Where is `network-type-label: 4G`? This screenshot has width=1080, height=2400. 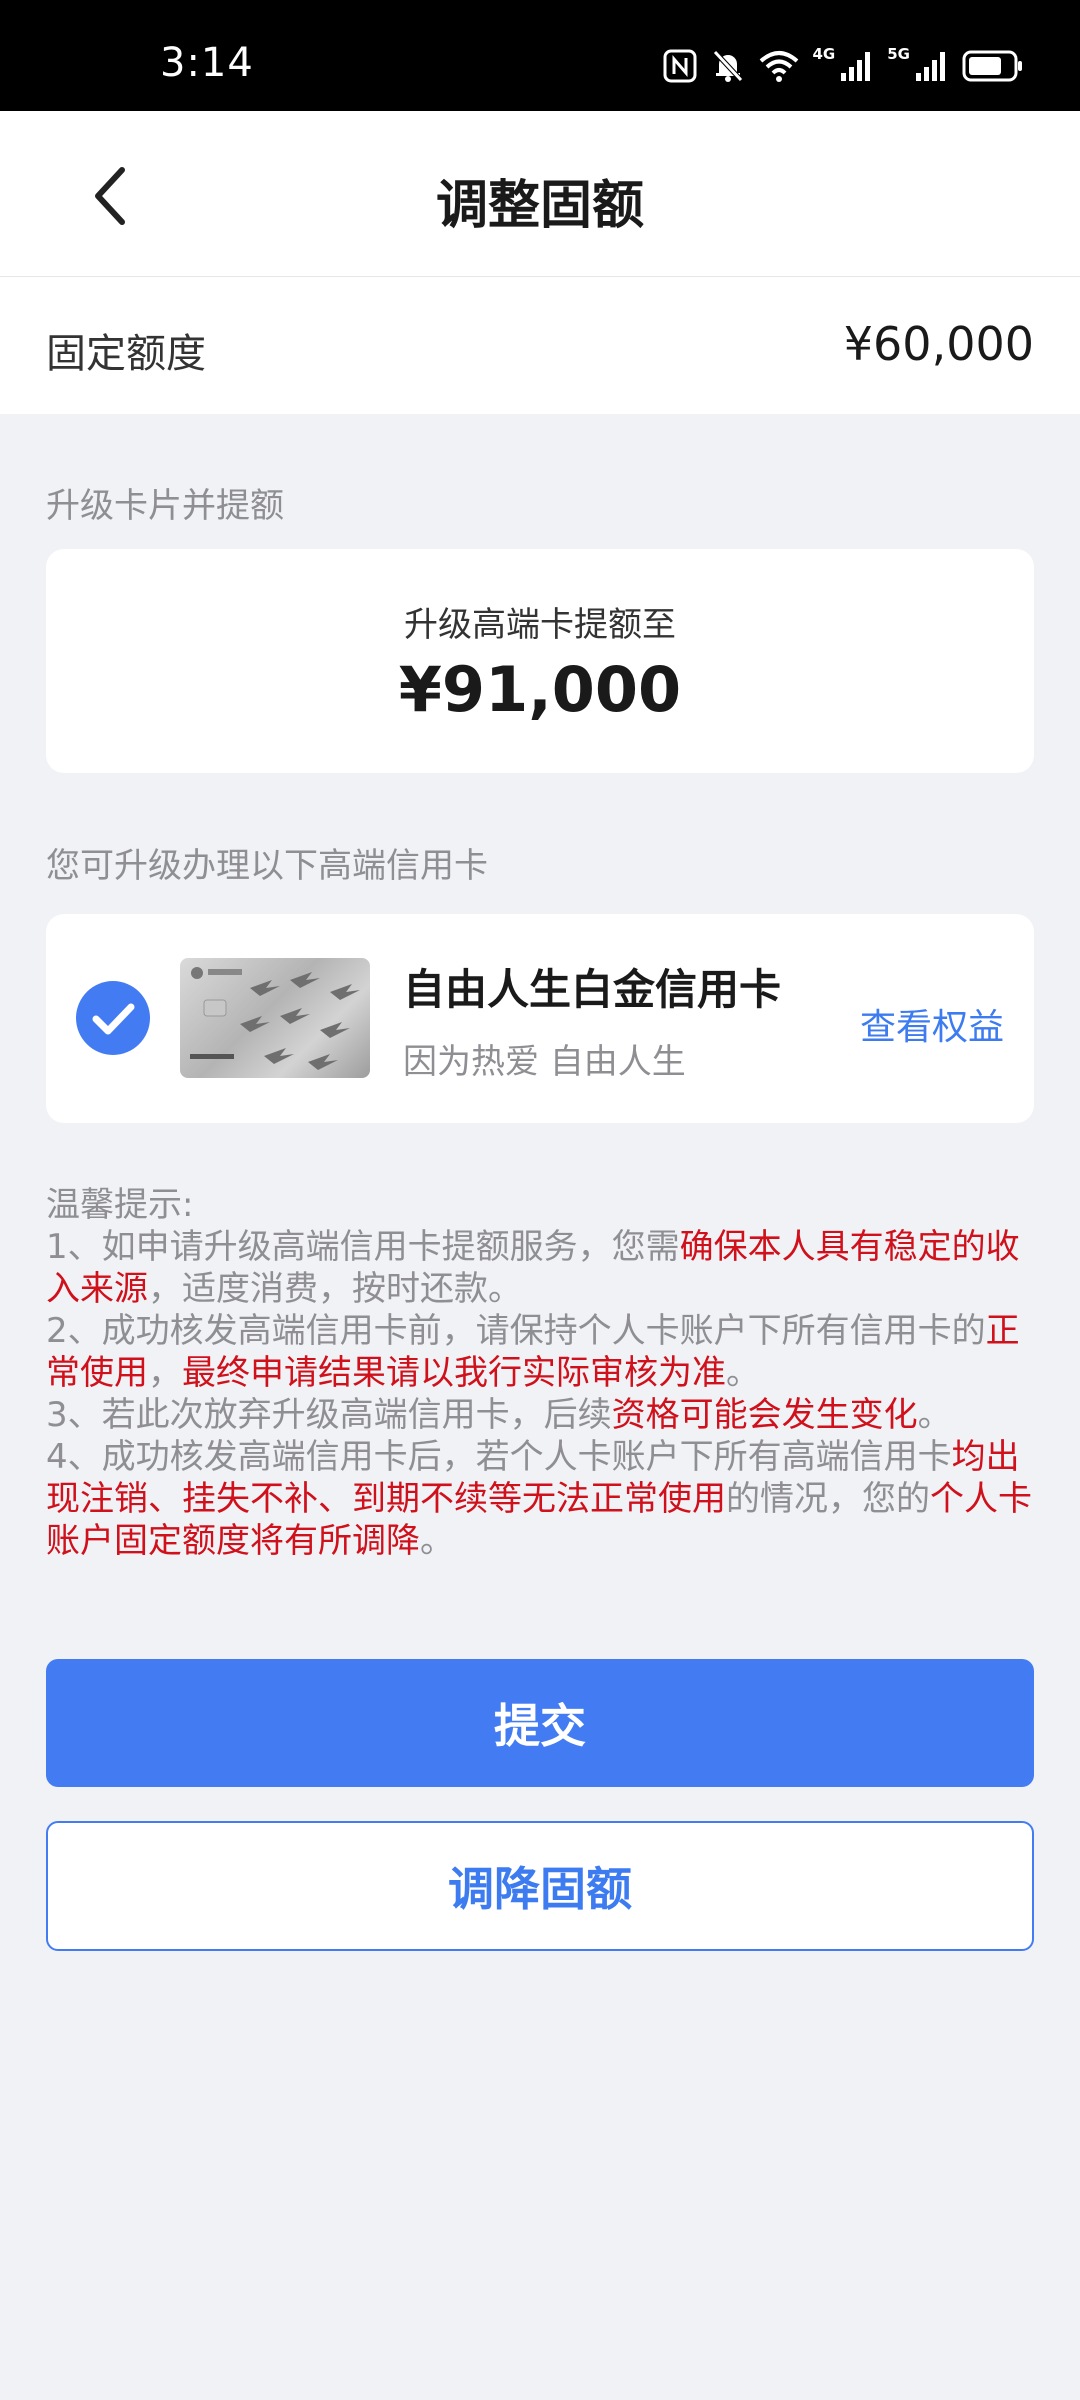
network-type-label: 4G is located at coordinates (824, 54).